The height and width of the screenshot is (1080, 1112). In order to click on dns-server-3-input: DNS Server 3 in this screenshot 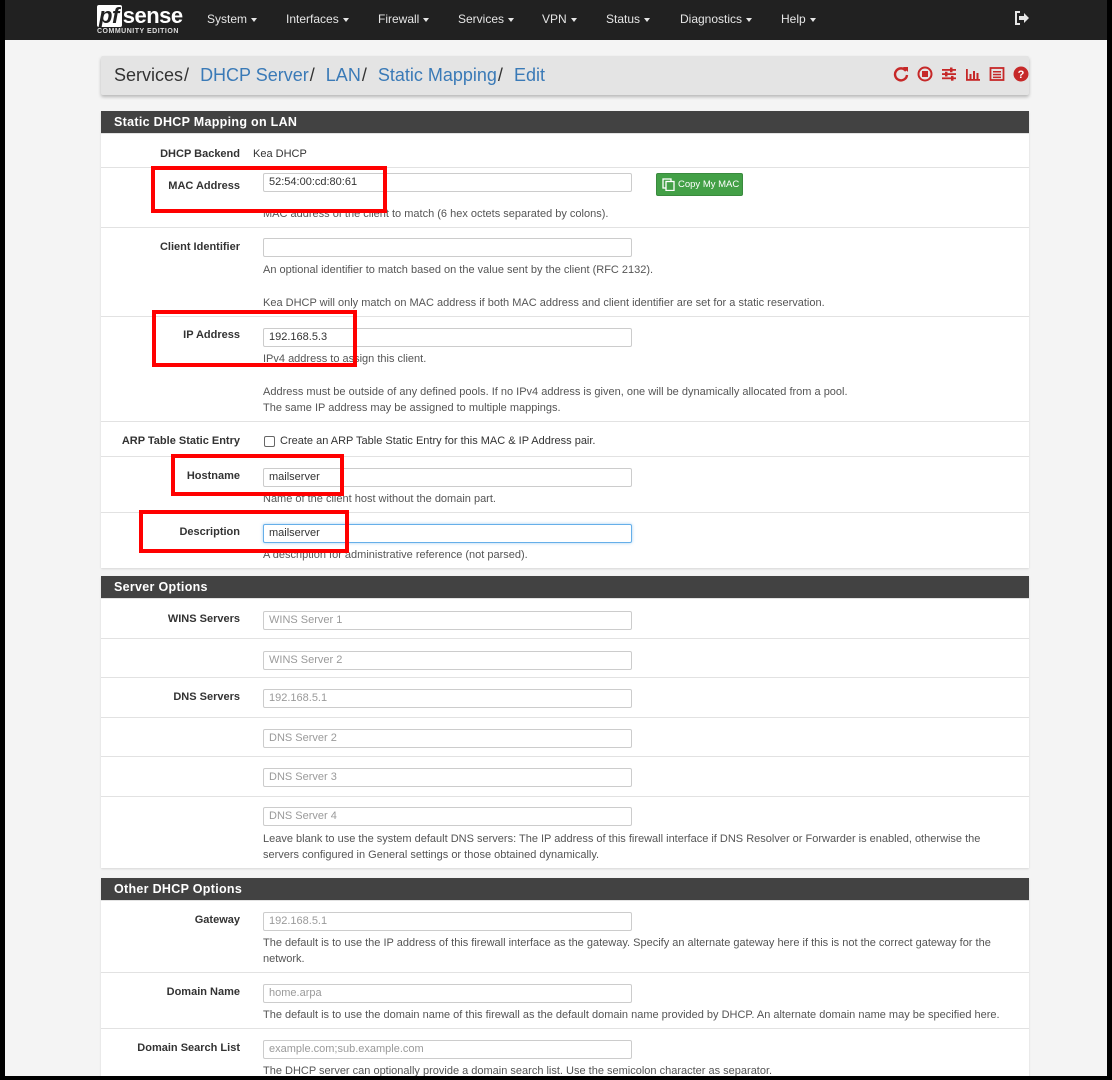, I will do `click(447, 777)`.